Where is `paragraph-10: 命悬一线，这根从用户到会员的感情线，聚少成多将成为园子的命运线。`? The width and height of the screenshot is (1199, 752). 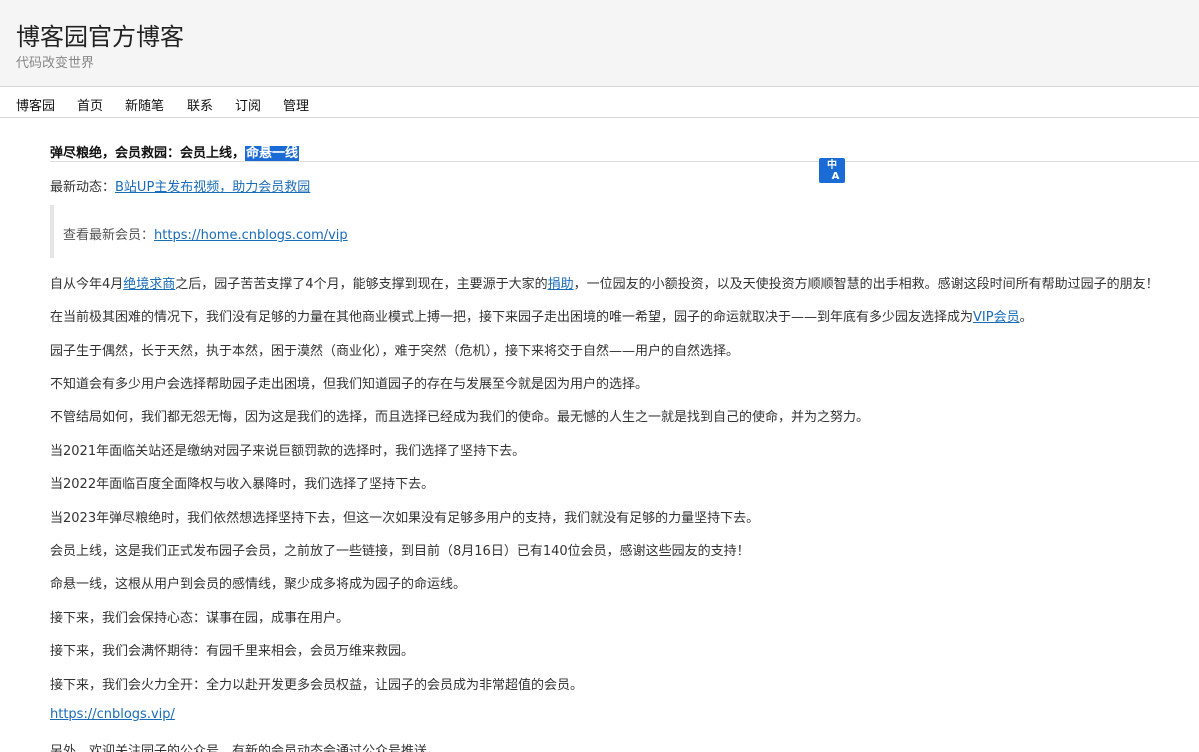
paragraph-10: 命悬一线，这根从用户到会员的感情线，聚少成多将成为园子的命运线。 is located at coordinates (258, 584).